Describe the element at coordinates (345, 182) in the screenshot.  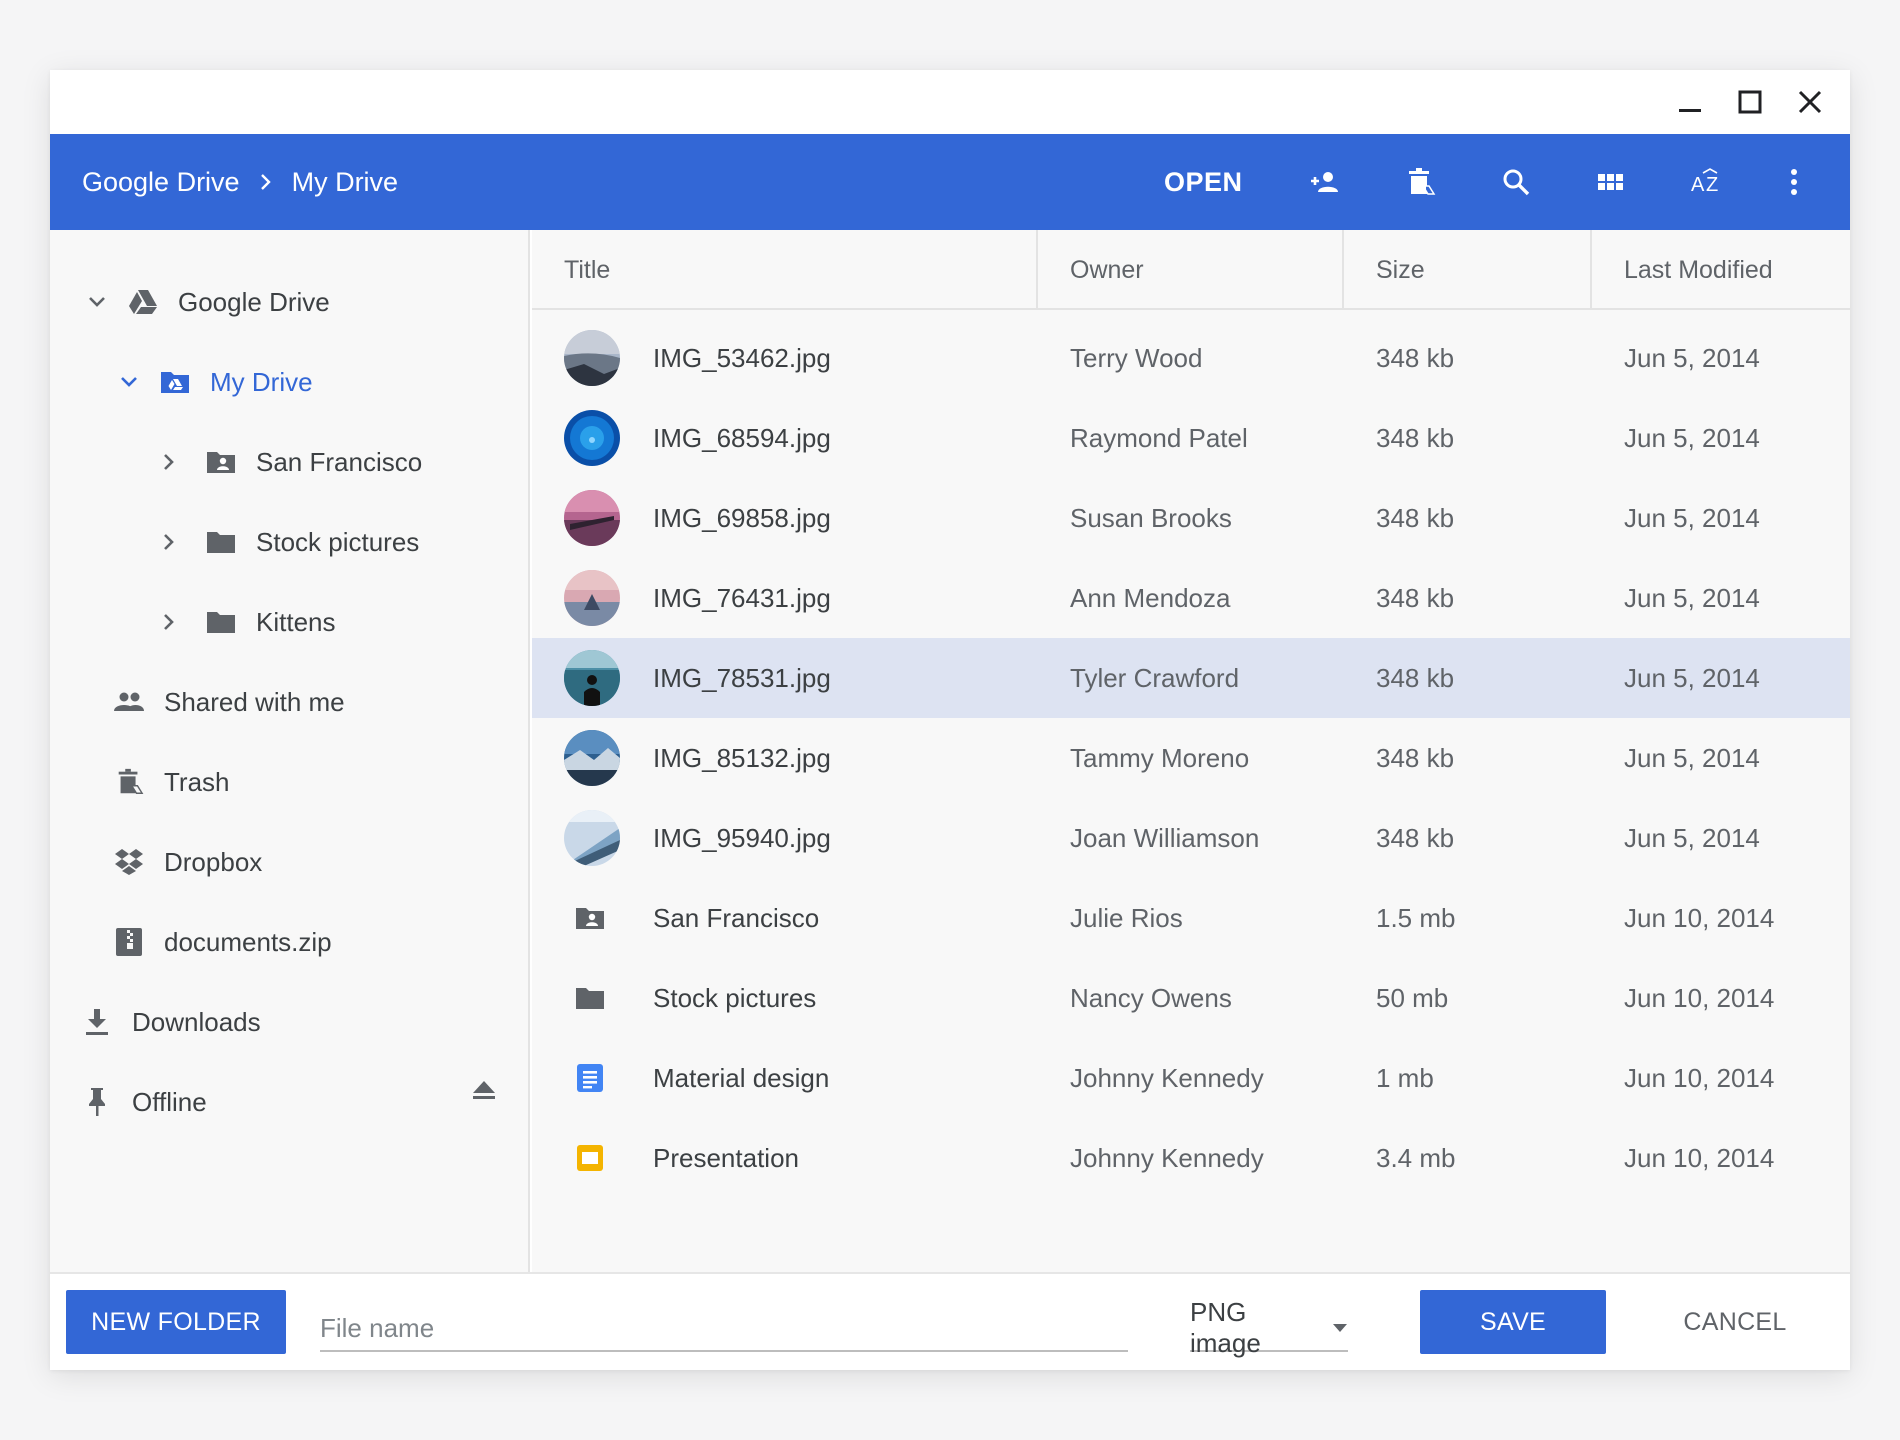
I see `breadcrumb-my-drive: My Drive` at that location.